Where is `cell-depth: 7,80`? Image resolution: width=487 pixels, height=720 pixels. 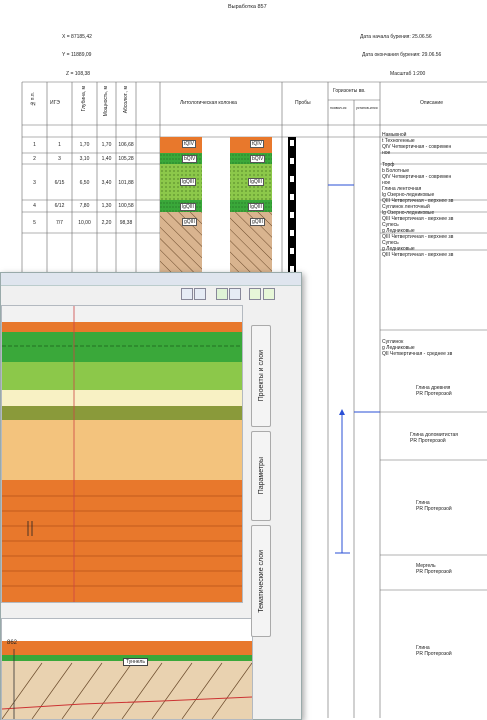 cell-depth: 7,80 is located at coordinates (84, 206).